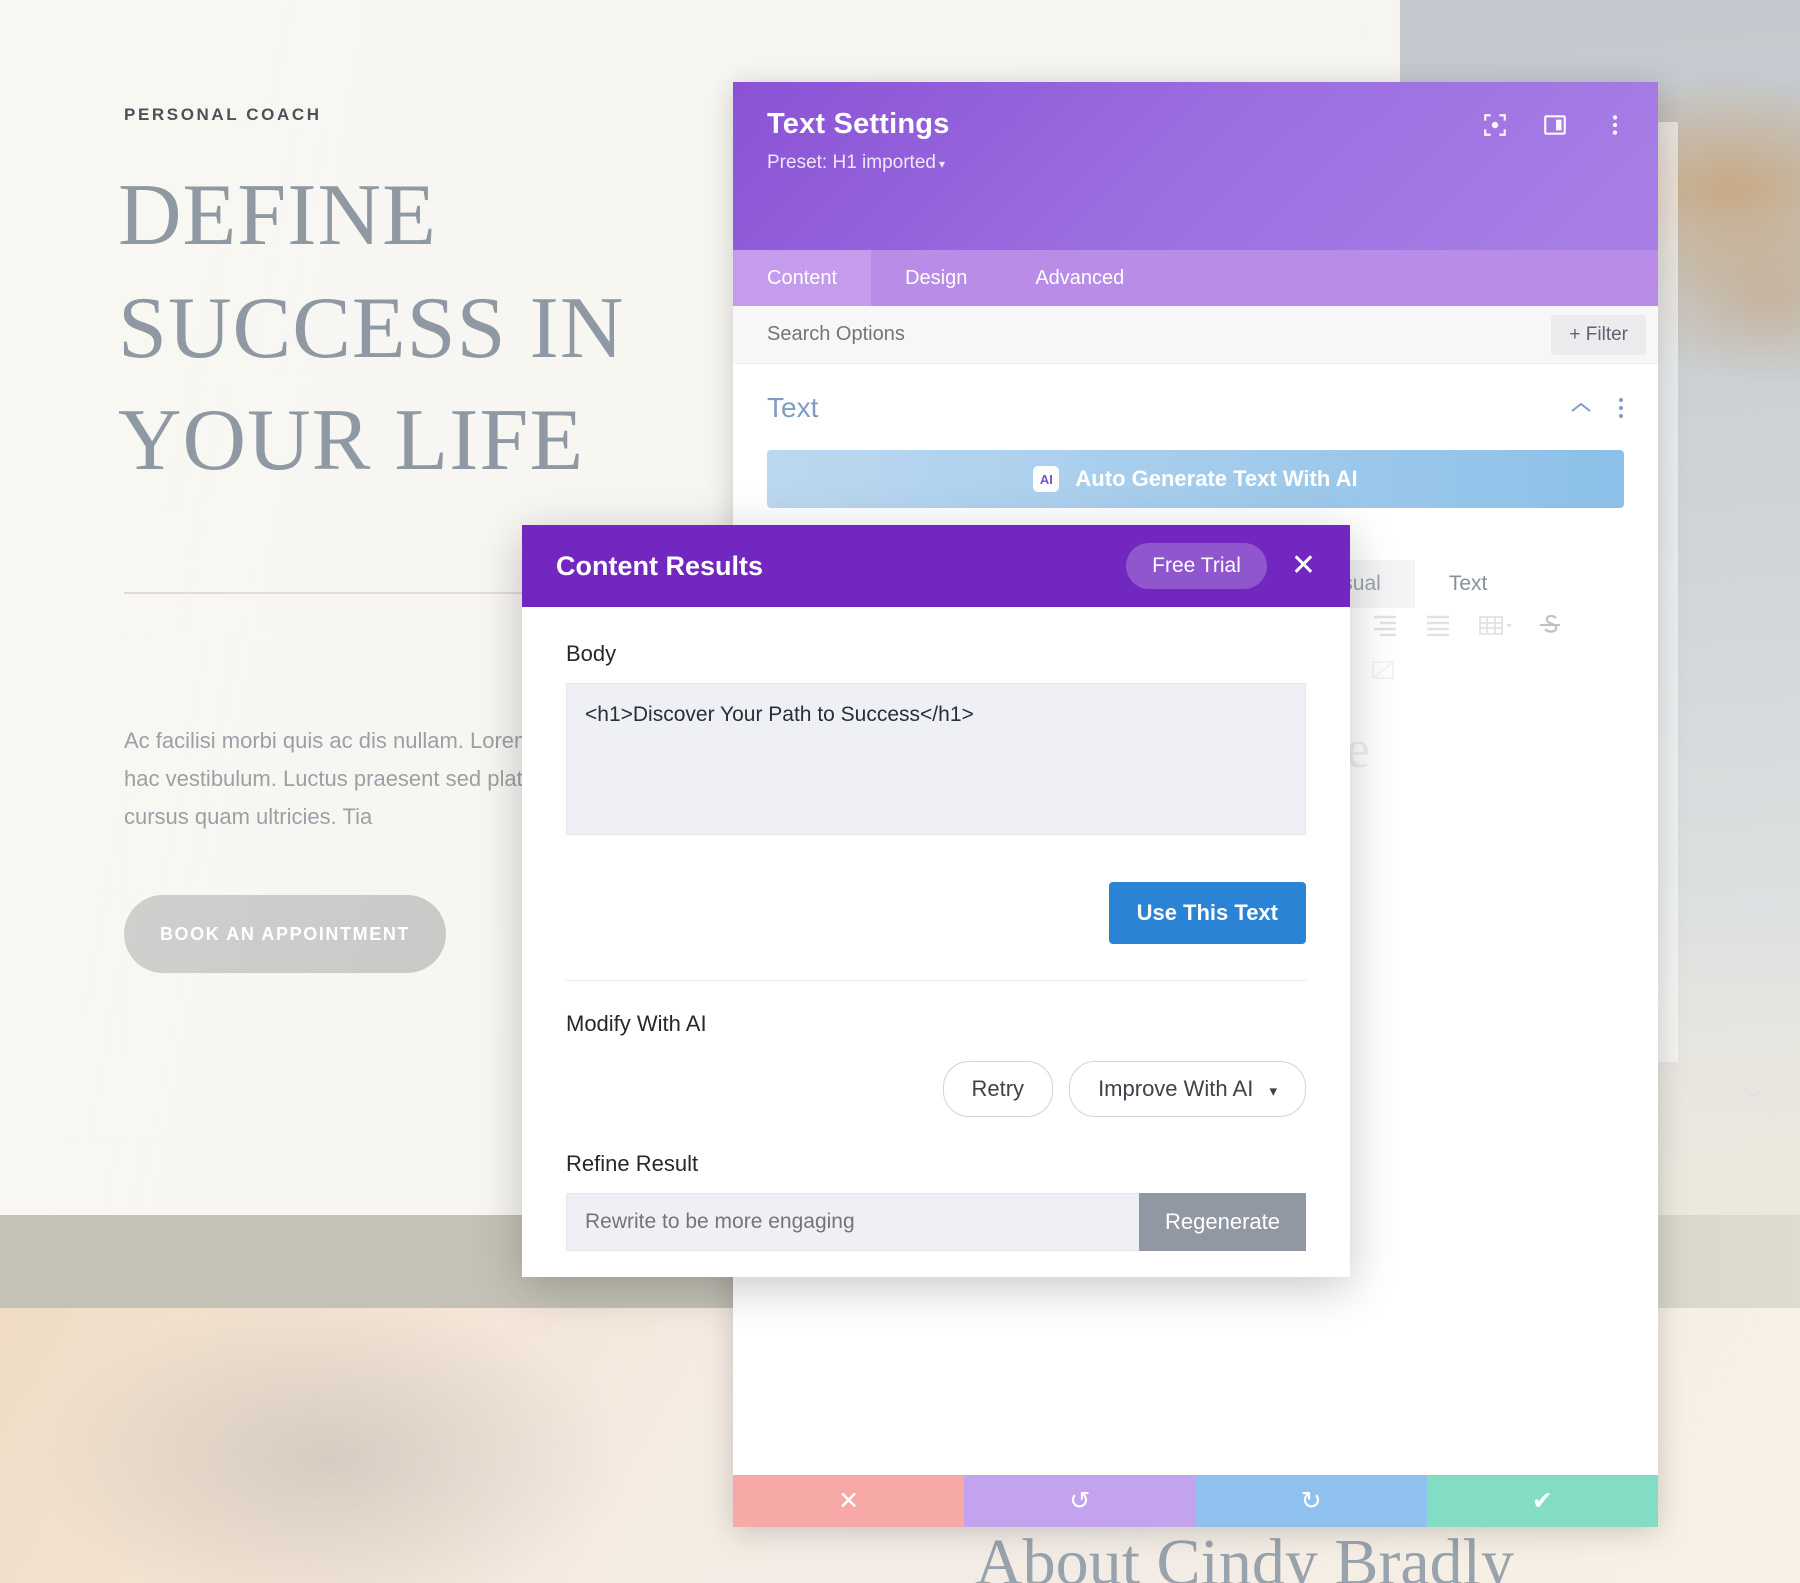  What do you see at coordinates (591, 653) in the screenshot?
I see `modal-body-label: Body` at bounding box center [591, 653].